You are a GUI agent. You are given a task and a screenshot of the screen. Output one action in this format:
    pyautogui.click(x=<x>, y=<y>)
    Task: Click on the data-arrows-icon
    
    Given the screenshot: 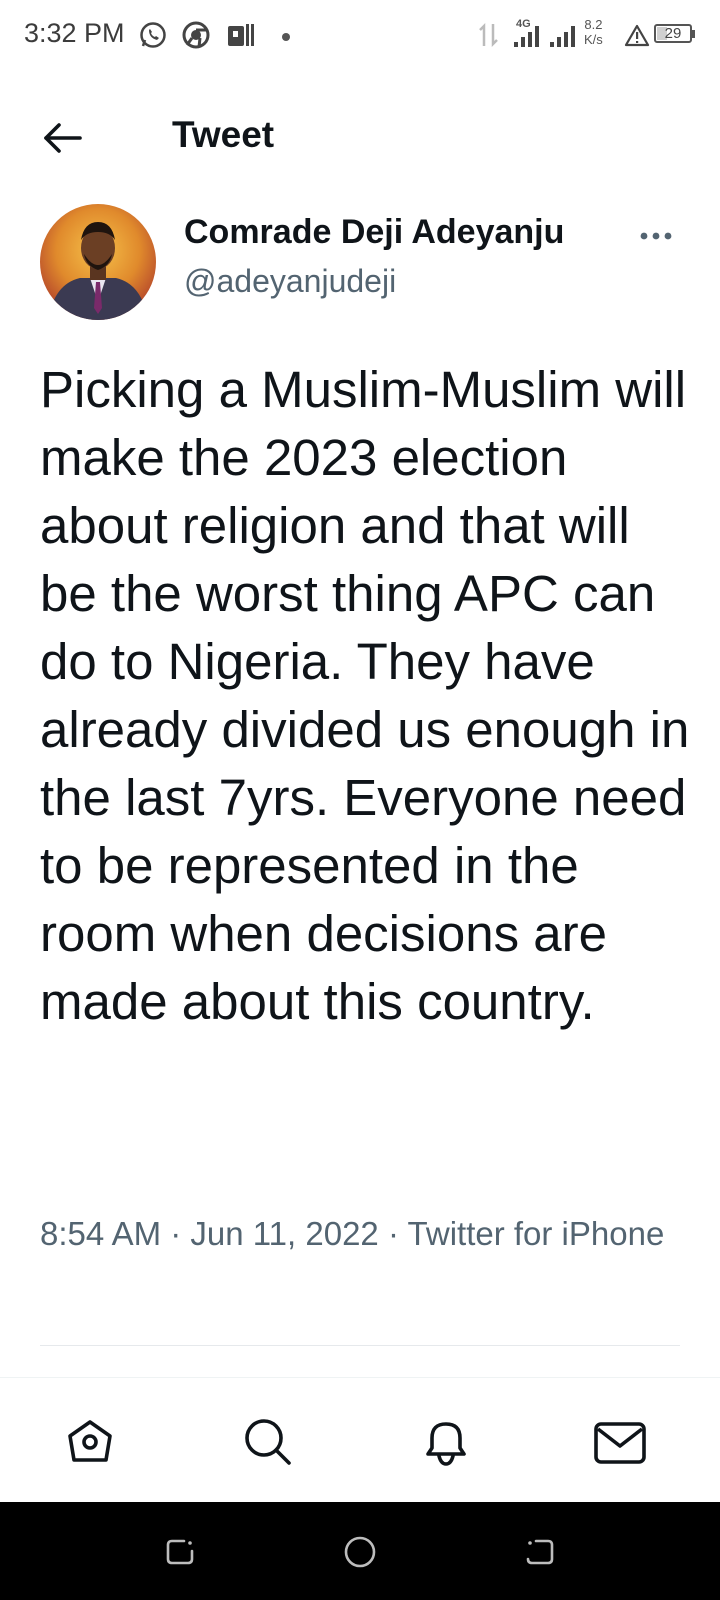 What is the action you would take?
    pyautogui.click(x=493, y=35)
    